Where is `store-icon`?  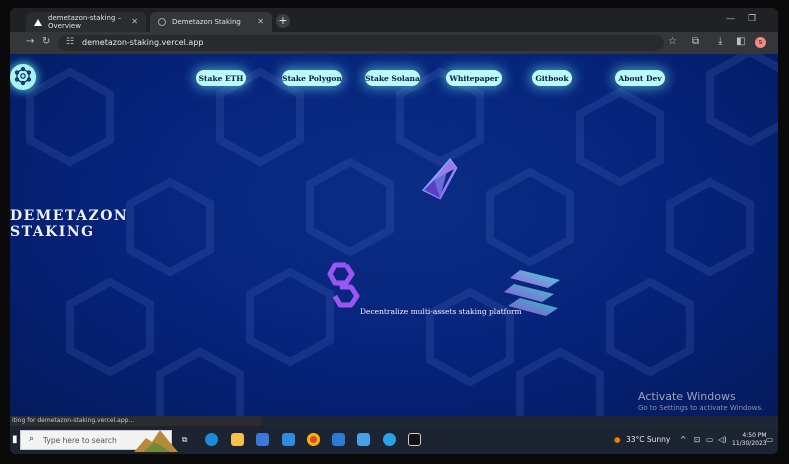 store-icon is located at coordinates (262, 439).